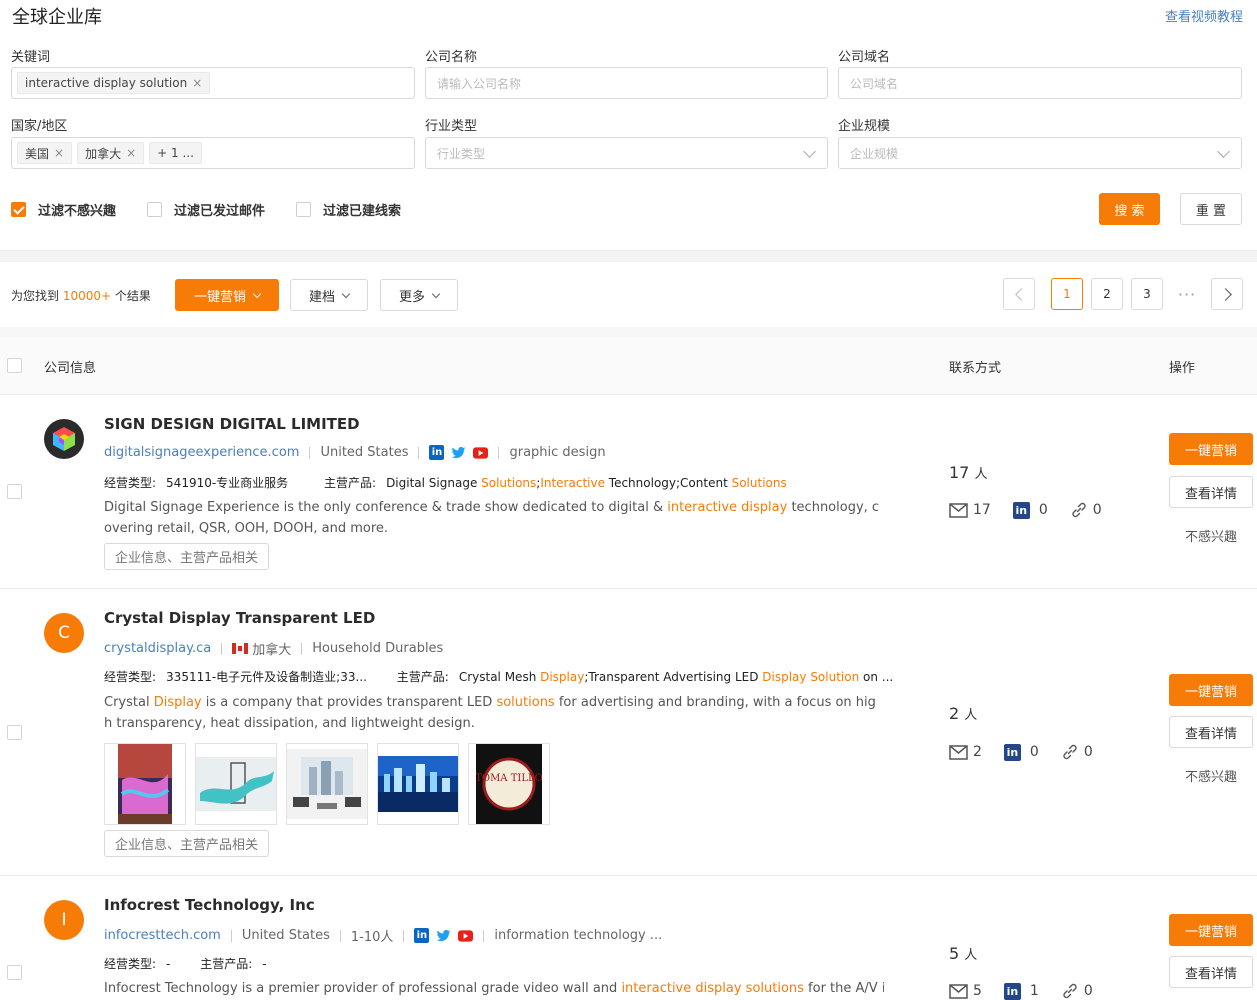 This screenshot has width=1257, height=1000. I want to click on main-products-label: 主营产品:, so click(226, 964).